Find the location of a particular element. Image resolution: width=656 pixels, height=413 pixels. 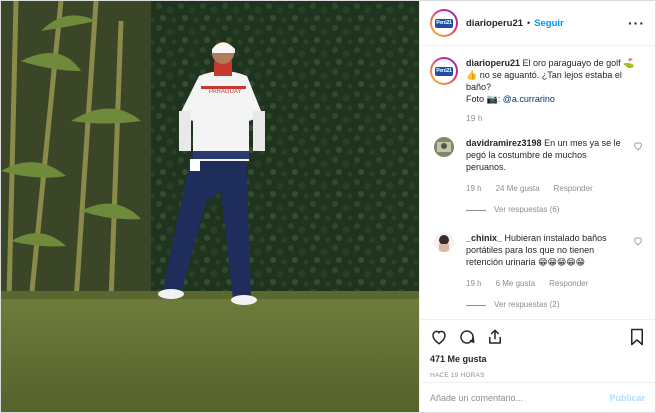

view-replies-label: Ver respuestas (6) is located at coordinates (527, 209).